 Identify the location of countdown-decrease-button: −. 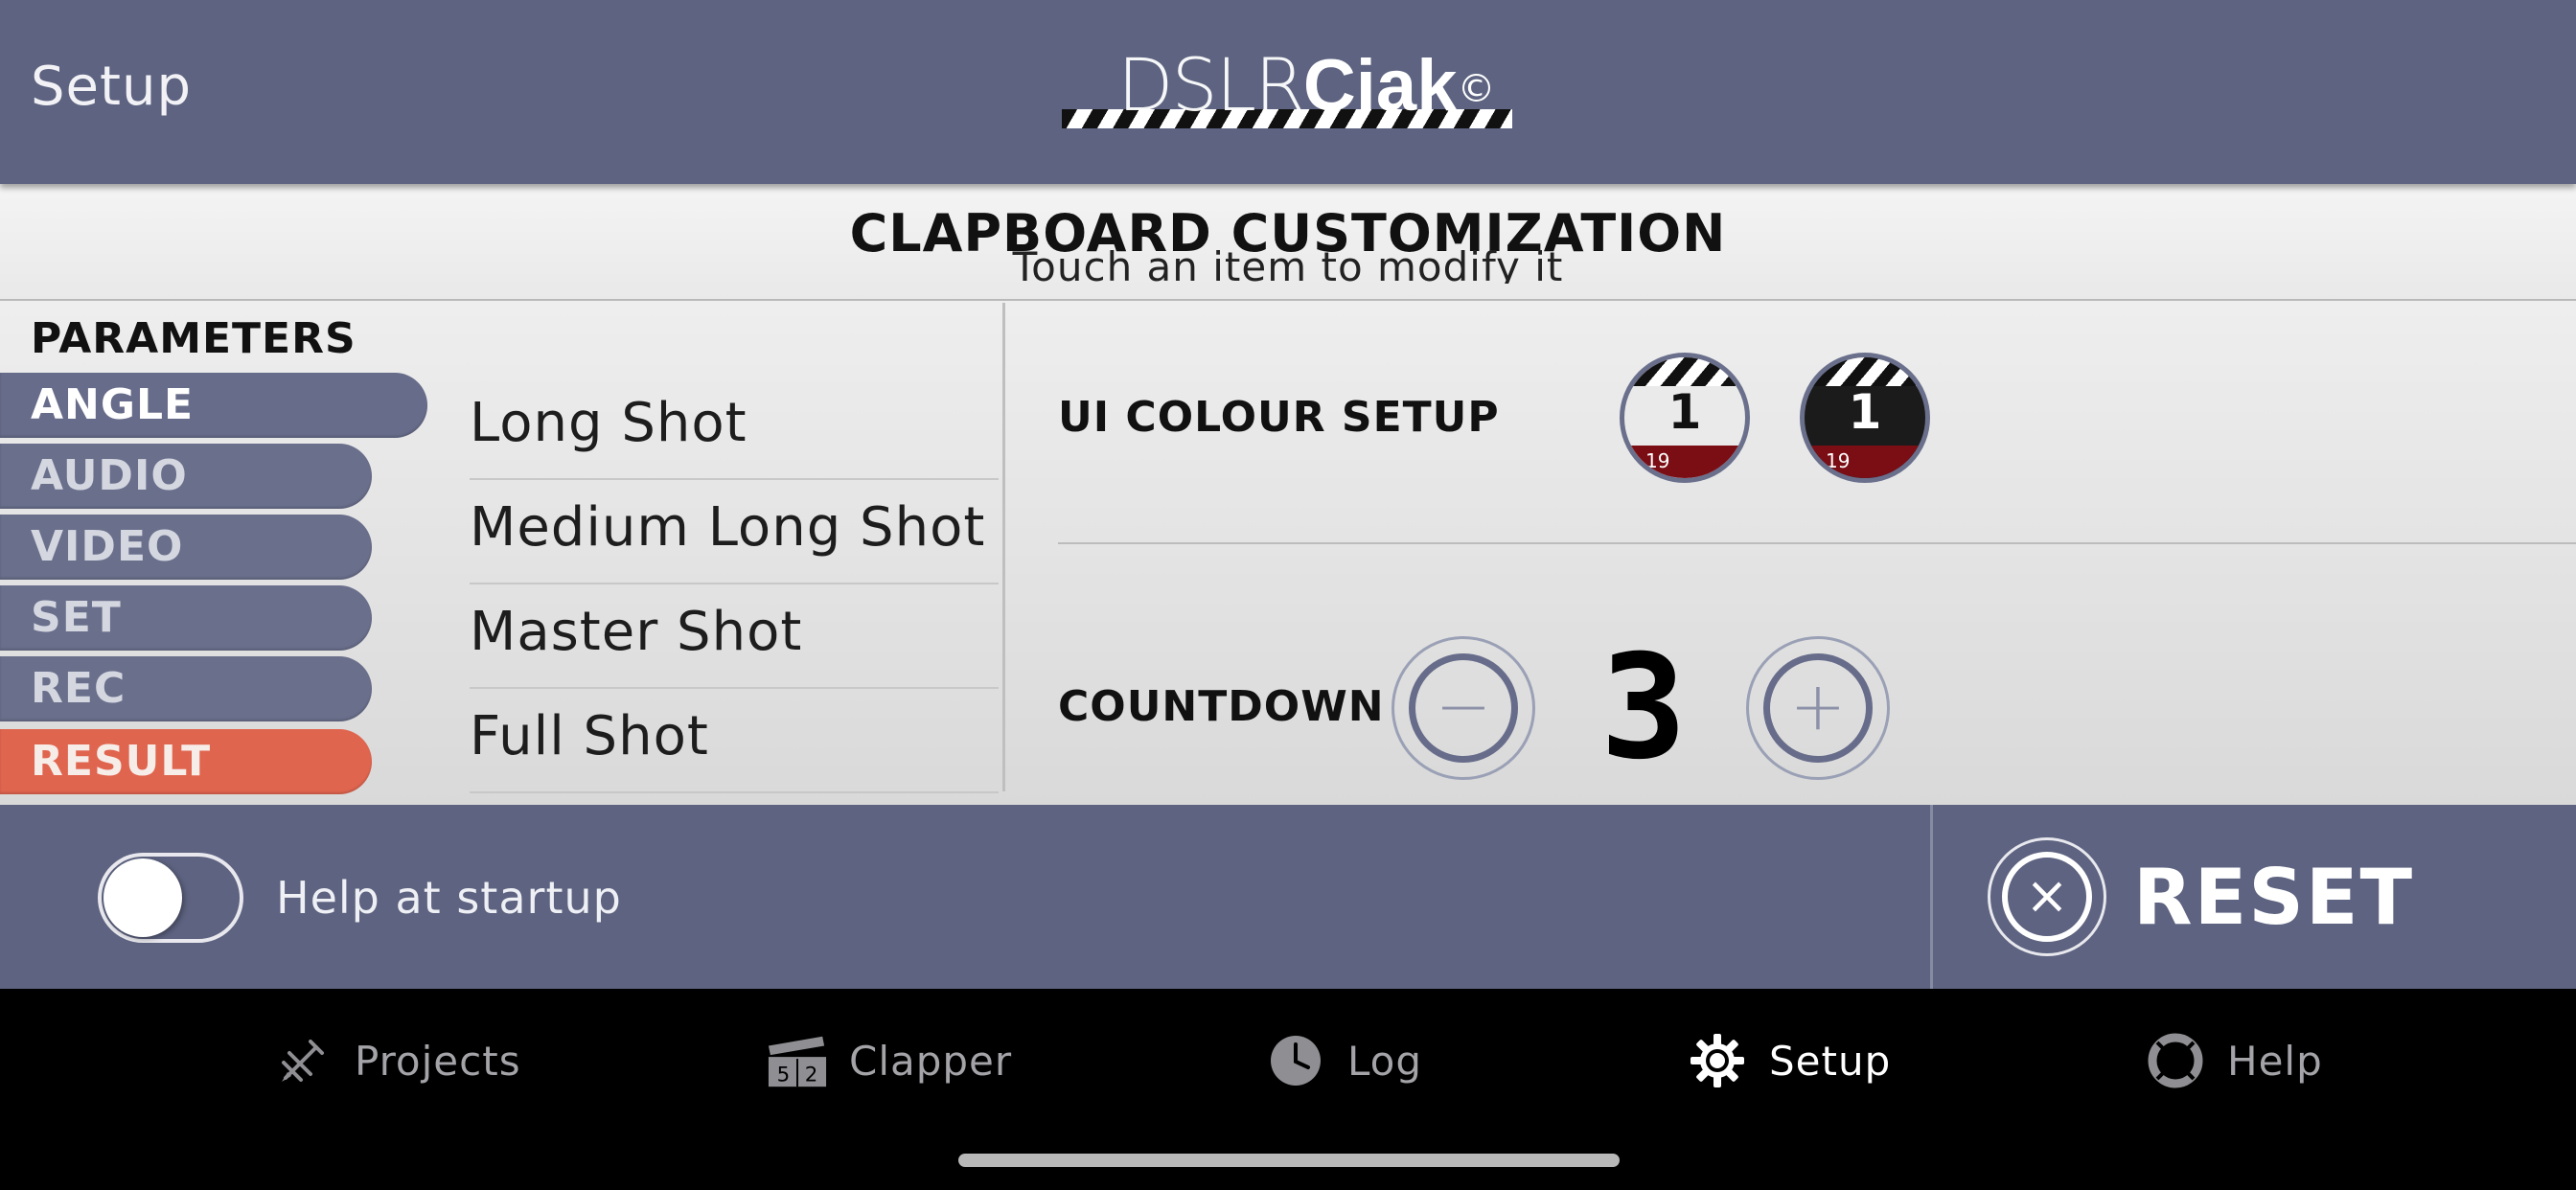
(1463, 708).